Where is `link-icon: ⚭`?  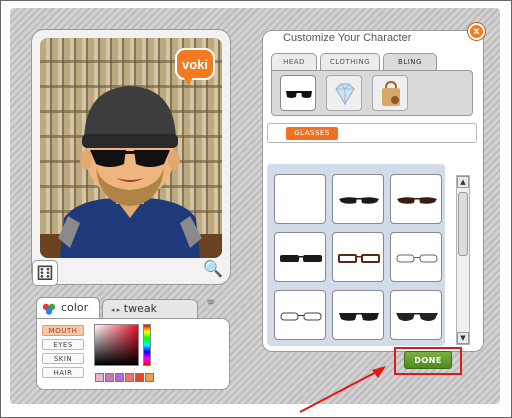
link-icon: ⚭ is located at coordinates (214, 303).